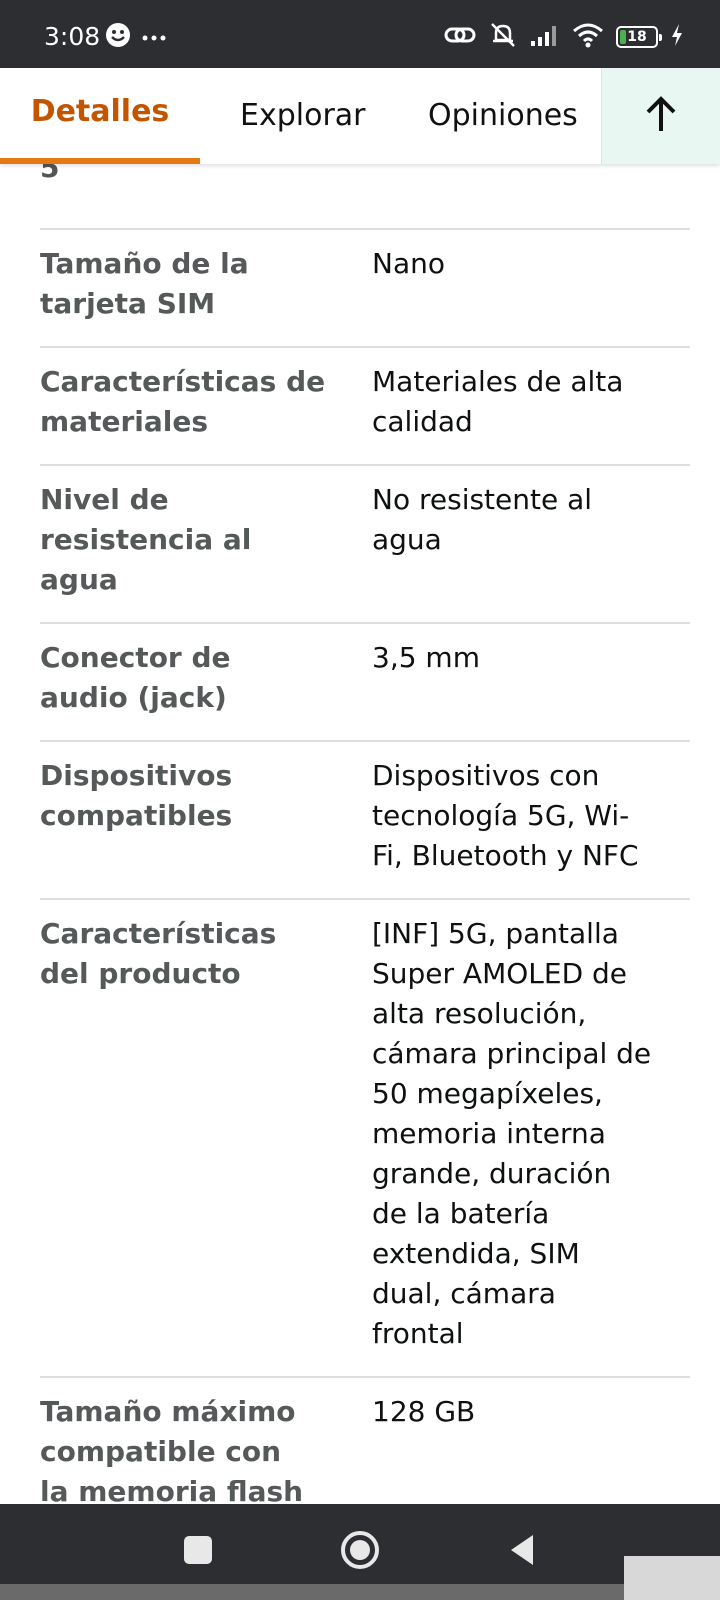  Describe the element at coordinates (50, 174) in the screenshot. I see `partial-spec-value: 5` at that location.